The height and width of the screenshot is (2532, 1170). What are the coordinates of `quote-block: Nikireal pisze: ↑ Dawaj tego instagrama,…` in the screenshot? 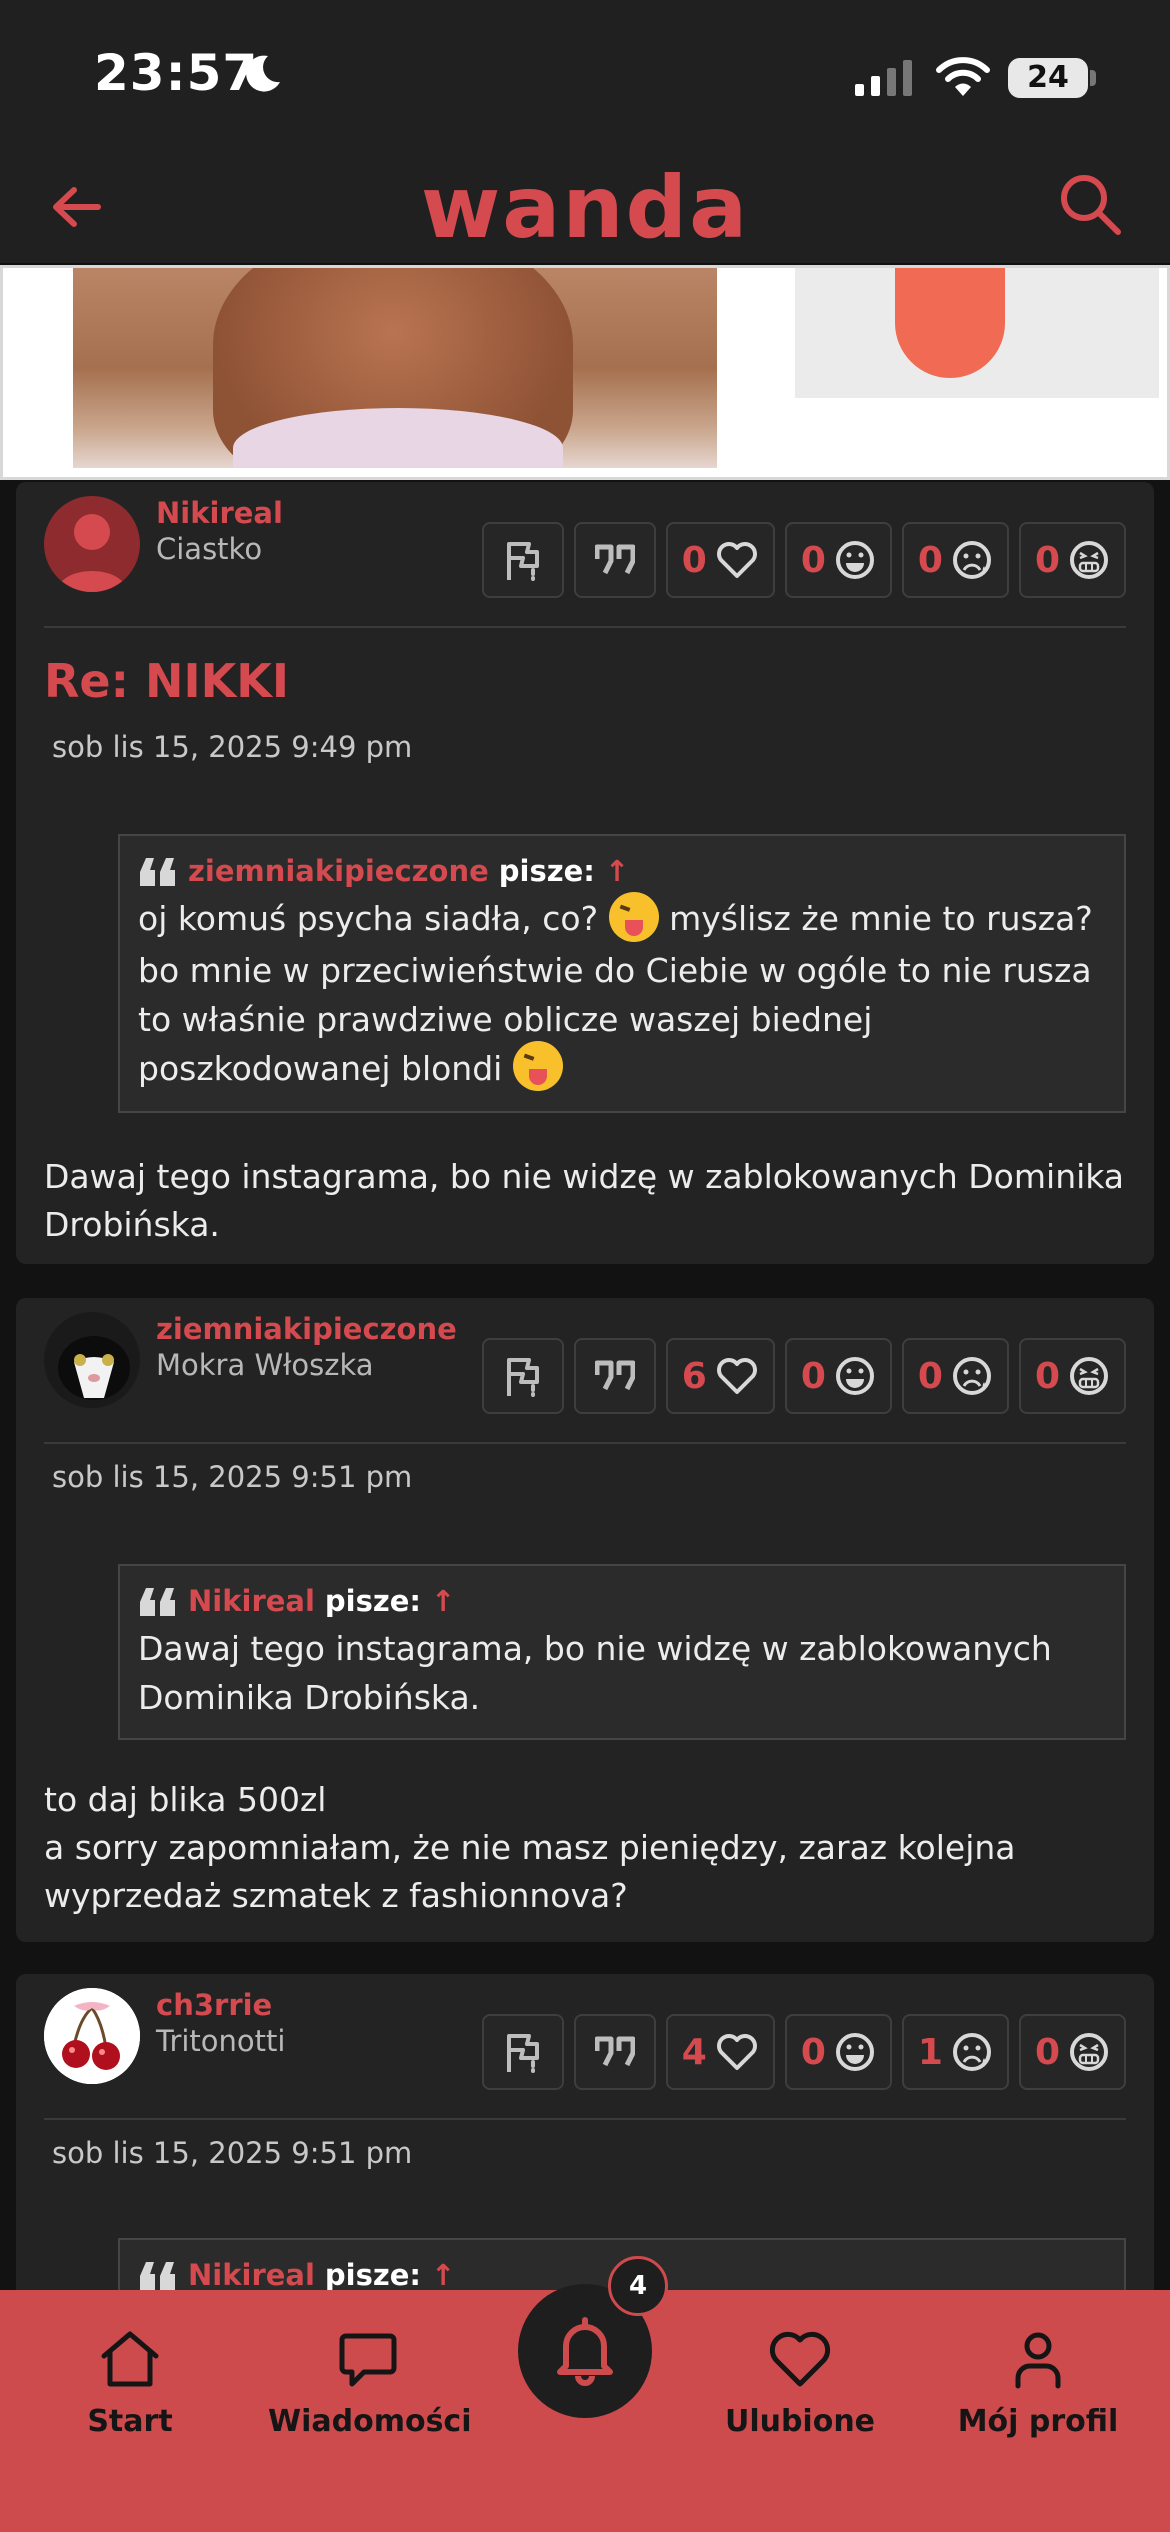 It's located at (622, 1652).